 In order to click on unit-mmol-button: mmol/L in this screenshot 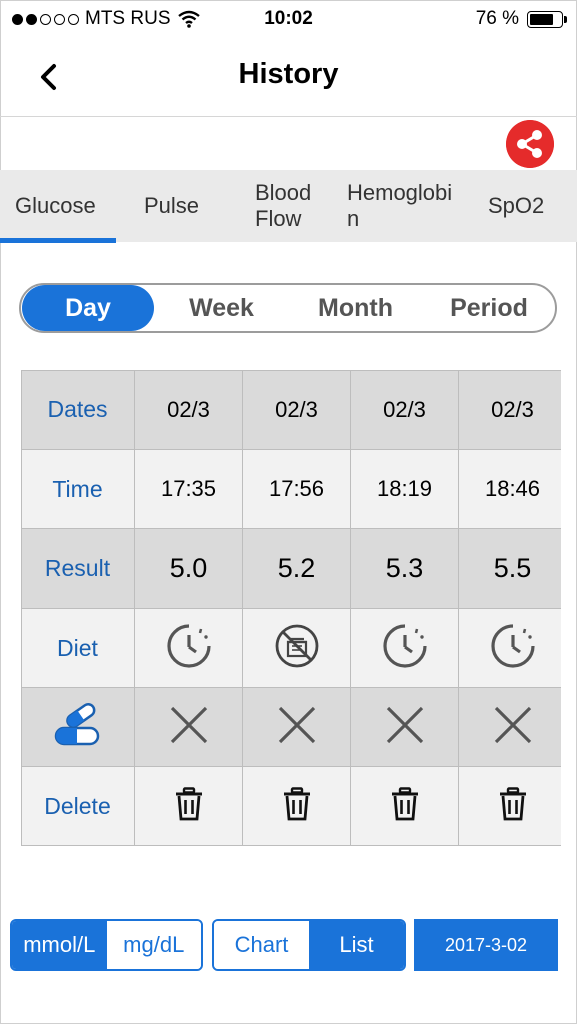, I will do `click(59, 945)`.